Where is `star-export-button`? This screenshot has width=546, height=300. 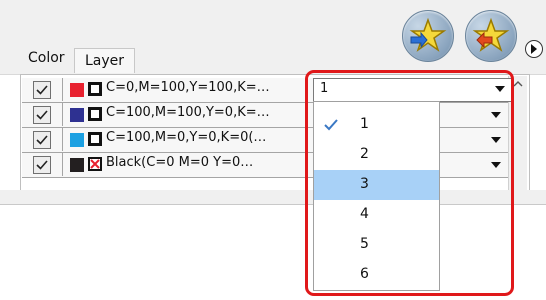 star-export-button is located at coordinates (491, 36).